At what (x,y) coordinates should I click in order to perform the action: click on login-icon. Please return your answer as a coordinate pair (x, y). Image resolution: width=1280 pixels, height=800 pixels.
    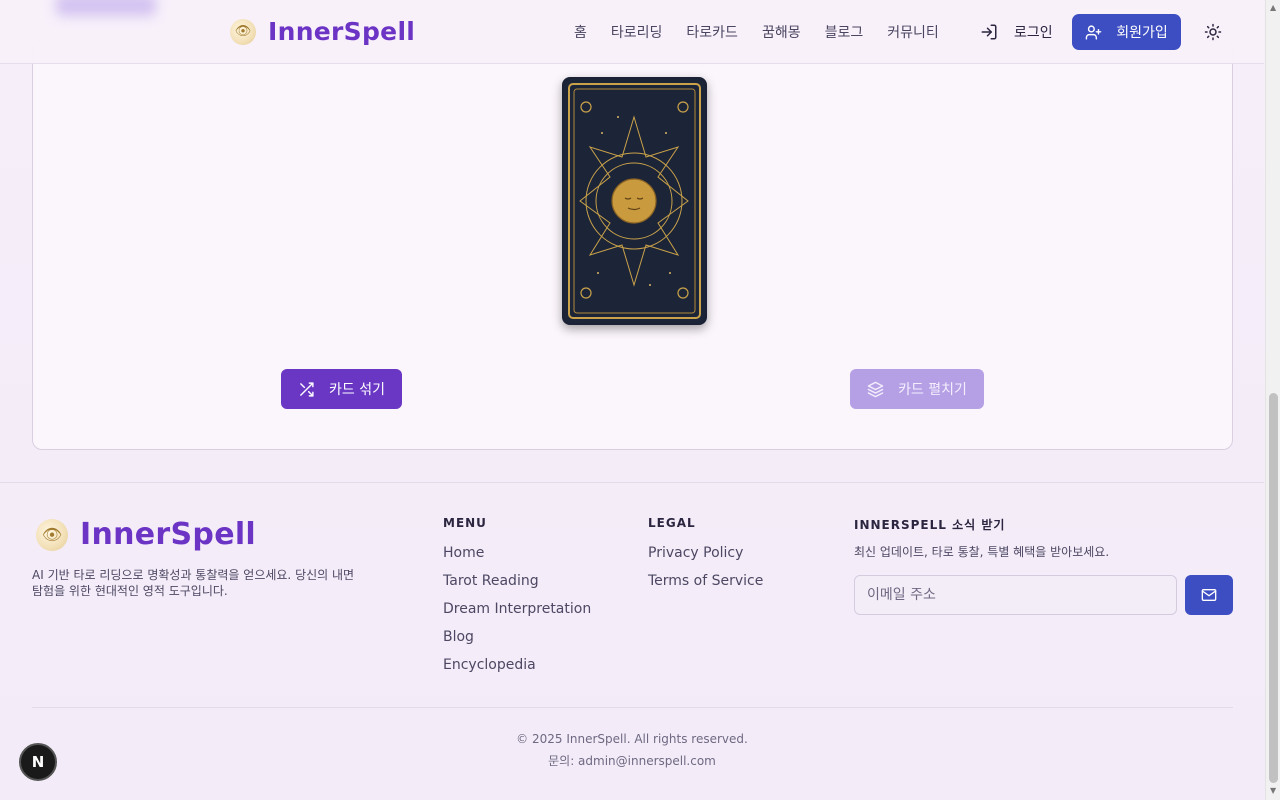
    Looking at the image, I should click on (989, 32).